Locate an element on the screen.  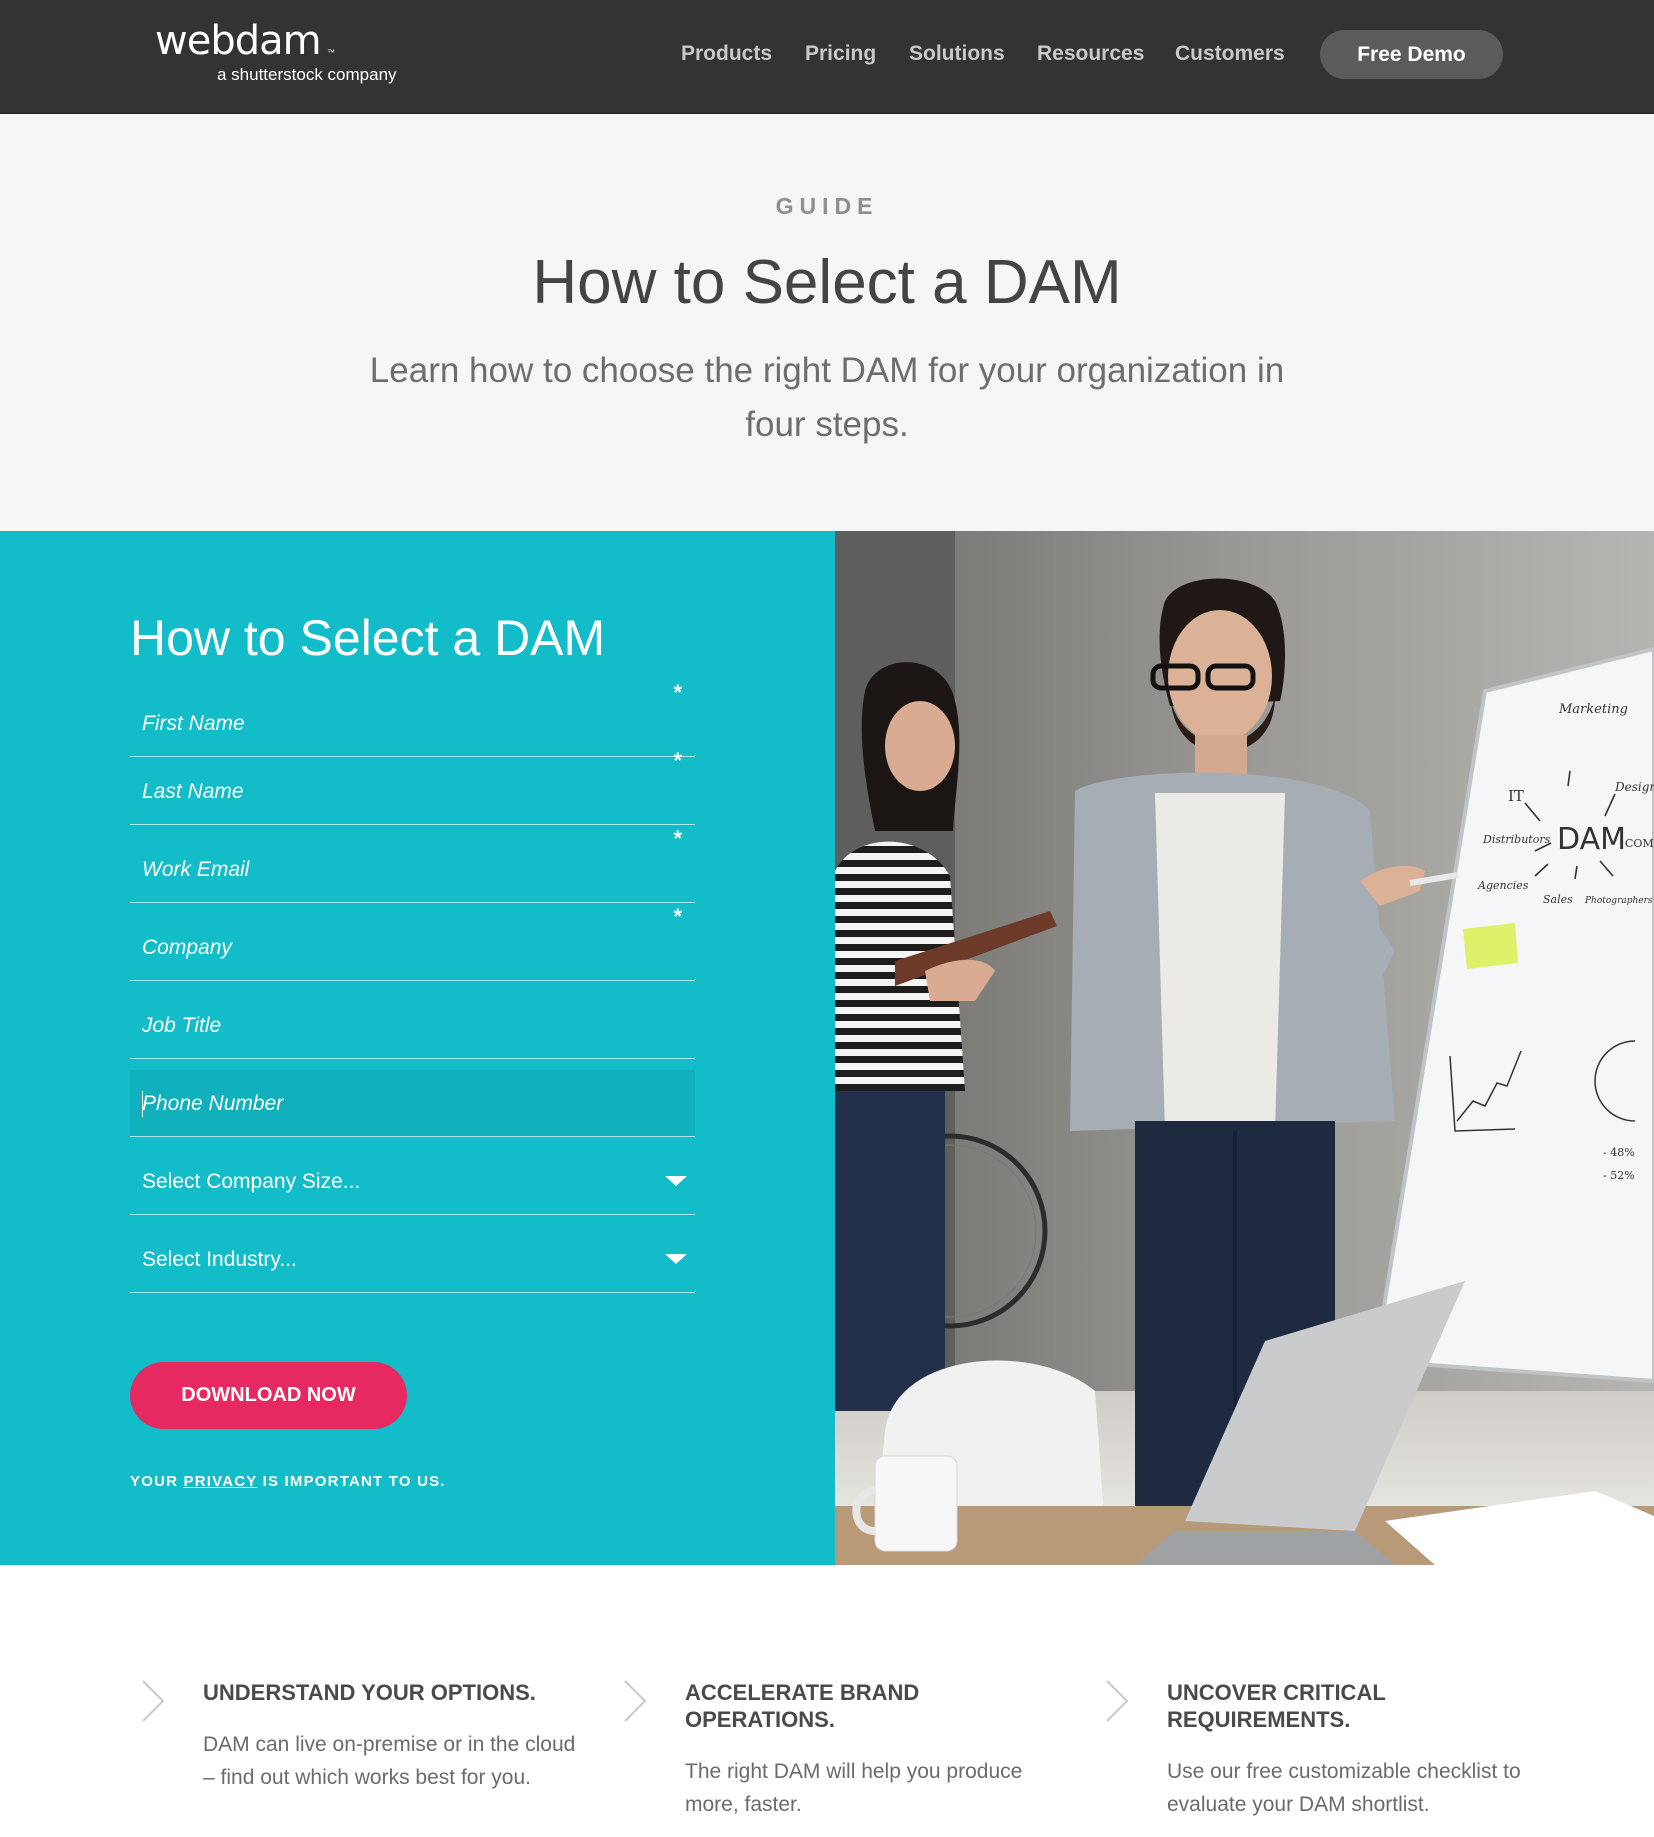
wb-com: COM is located at coordinates (1639, 843).